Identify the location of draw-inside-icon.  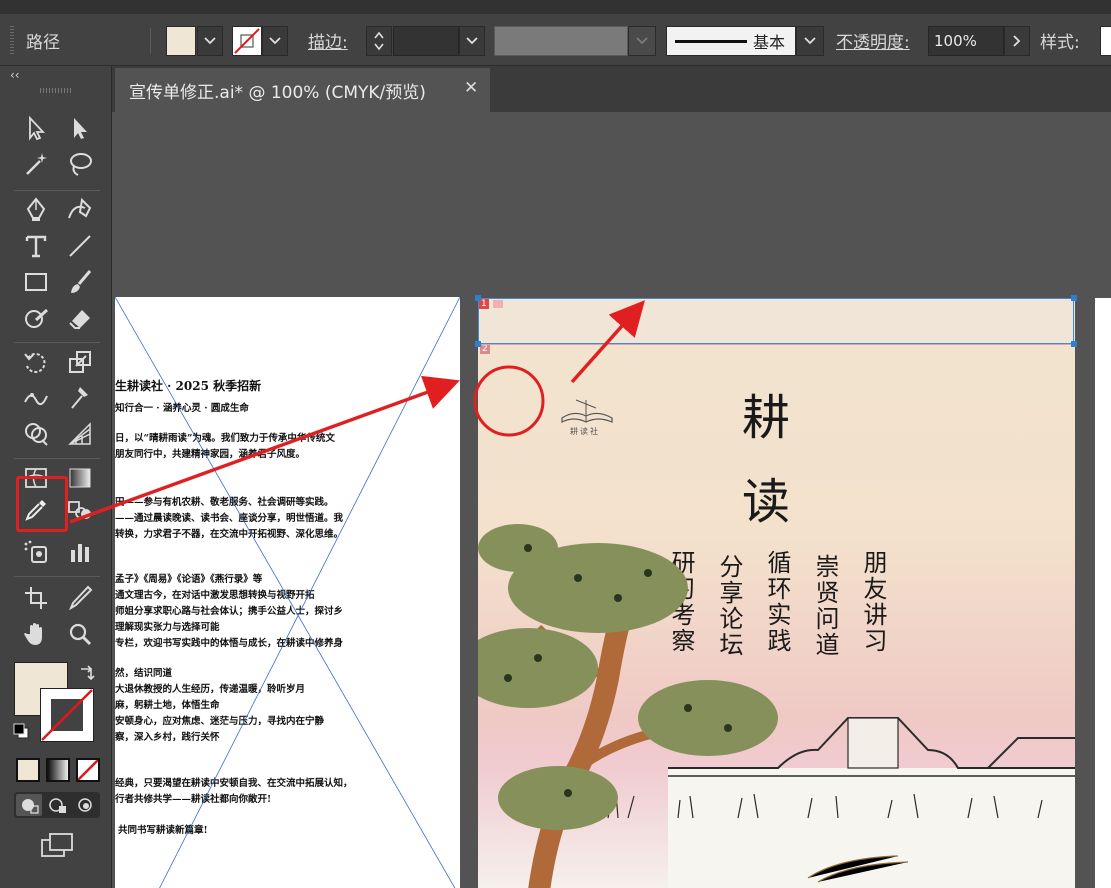
(85, 805).